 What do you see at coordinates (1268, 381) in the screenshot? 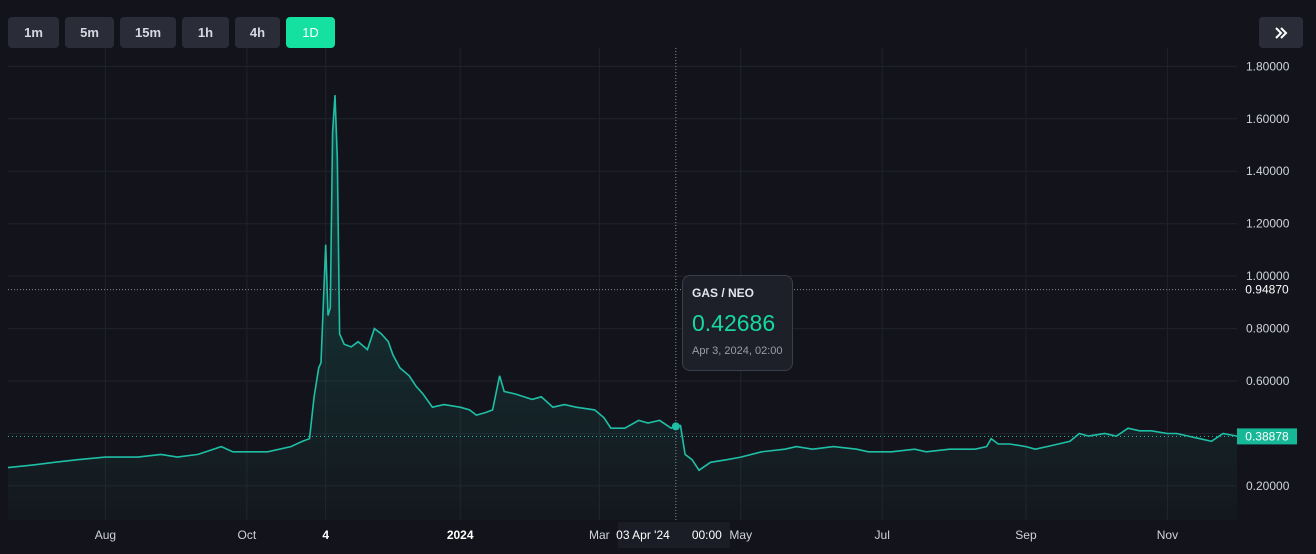
I see `y-tick-label: 0.60000` at bounding box center [1268, 381].